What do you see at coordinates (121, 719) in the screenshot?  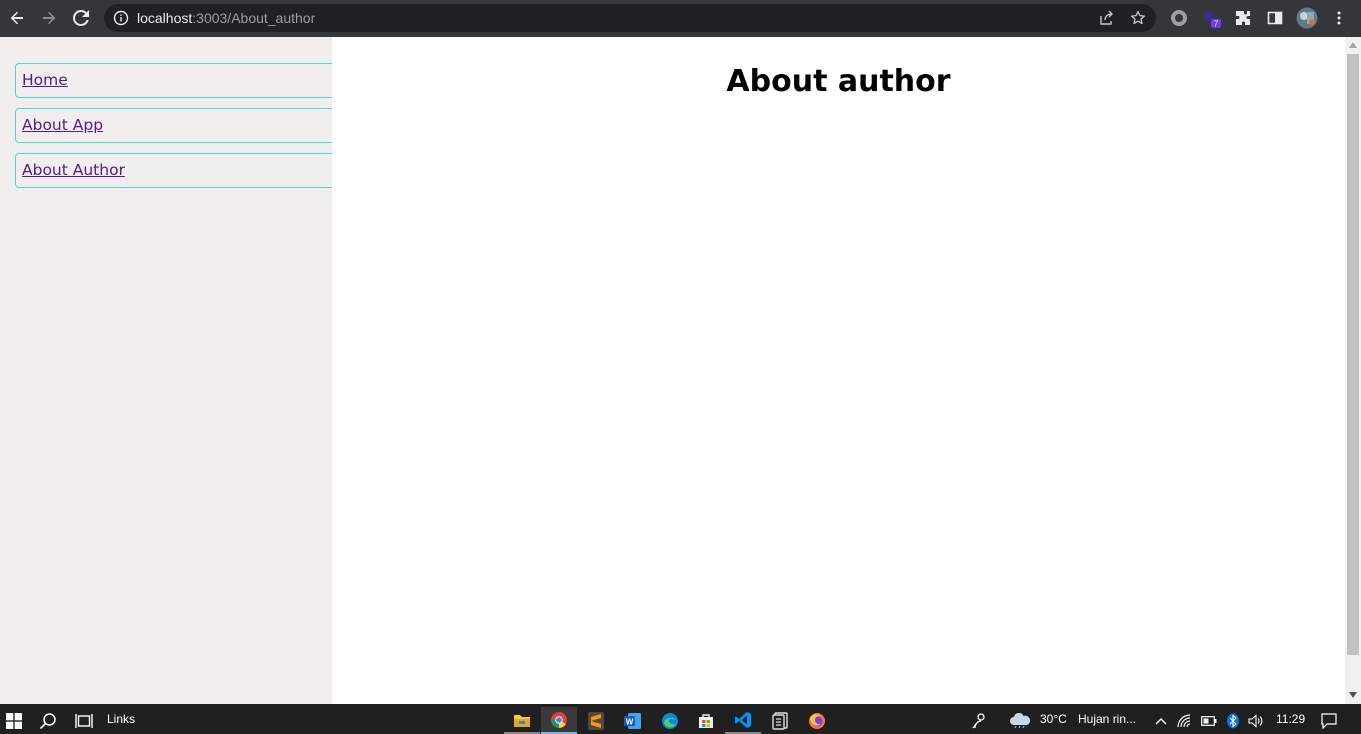 I see `links-toolbar-label: Links` at bounding box center [121, 719].